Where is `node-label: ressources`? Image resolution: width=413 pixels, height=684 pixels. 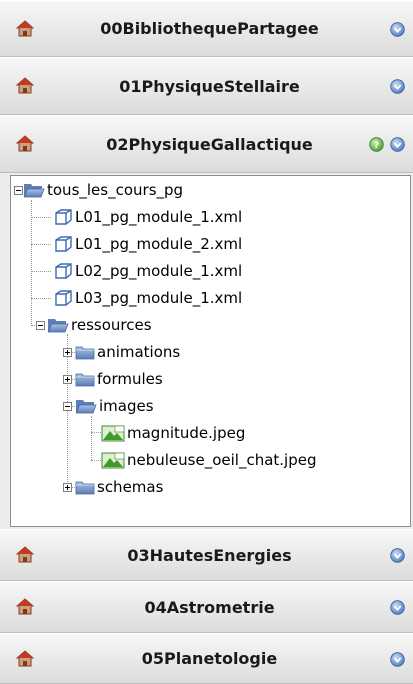 node-label: ressources is located at coordinates (111, 325).